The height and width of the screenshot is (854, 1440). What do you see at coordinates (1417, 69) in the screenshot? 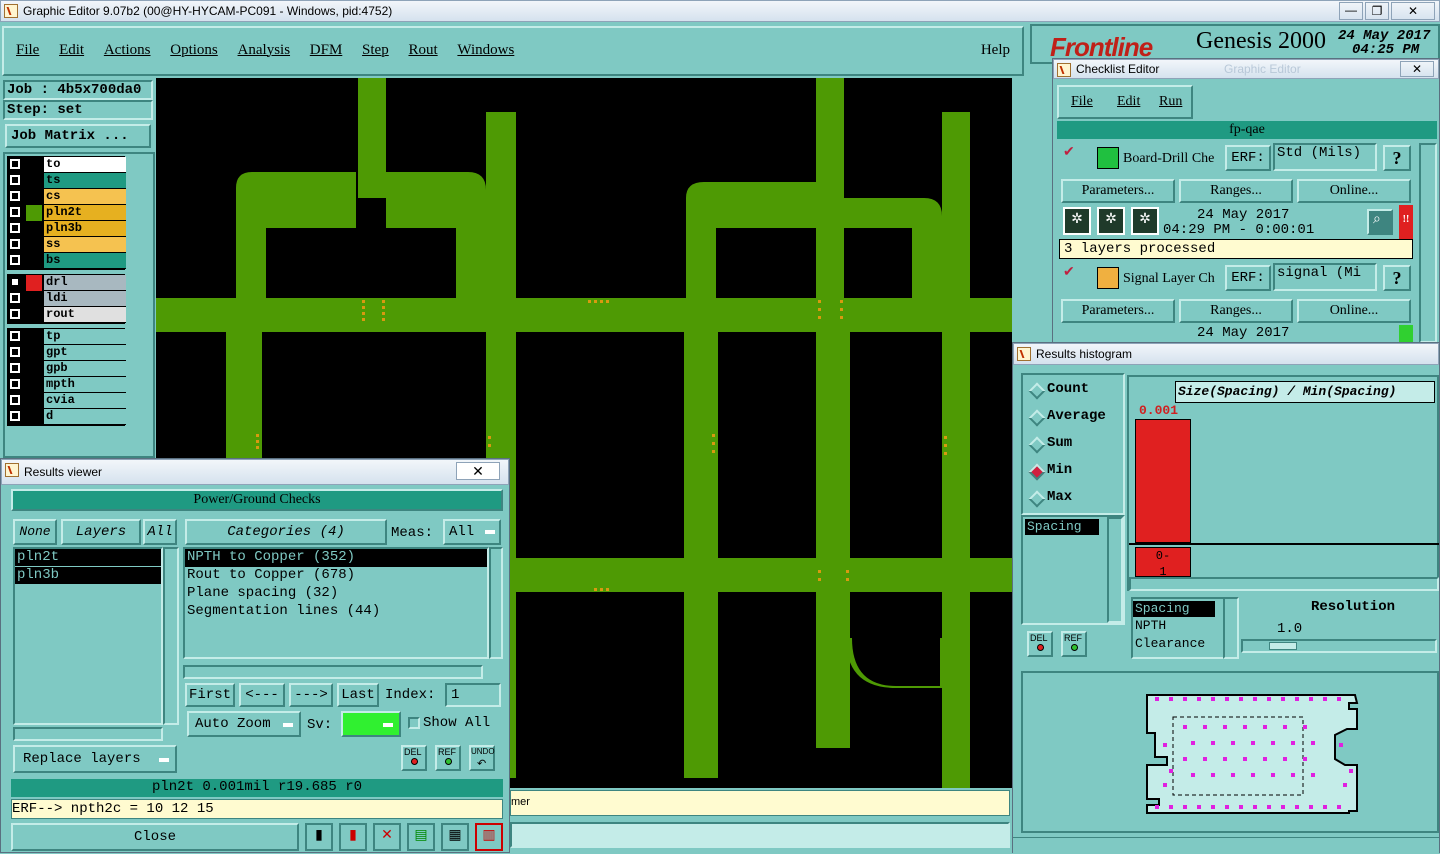
I see `checklist-close-icon: ✕` at bounding box center [1417, 69].